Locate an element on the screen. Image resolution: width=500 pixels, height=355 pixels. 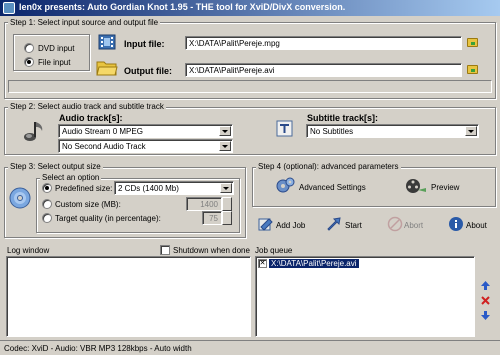
job-queue-label: Job queue is located at coordinates (274, 250).